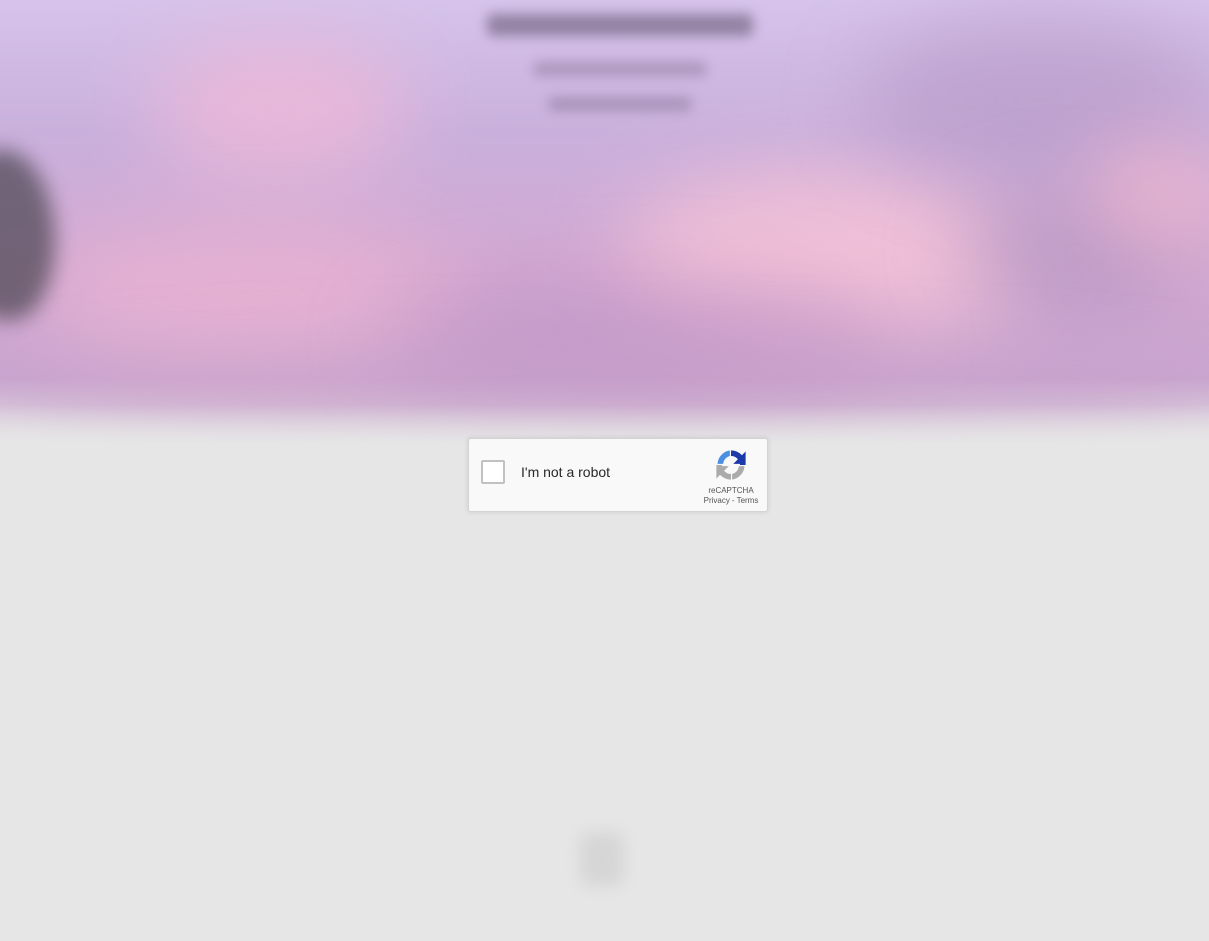 Image resolution: width=1209 pixels, height=941 pixels. I want to click on blurred-footer-element, so click(602, 859).